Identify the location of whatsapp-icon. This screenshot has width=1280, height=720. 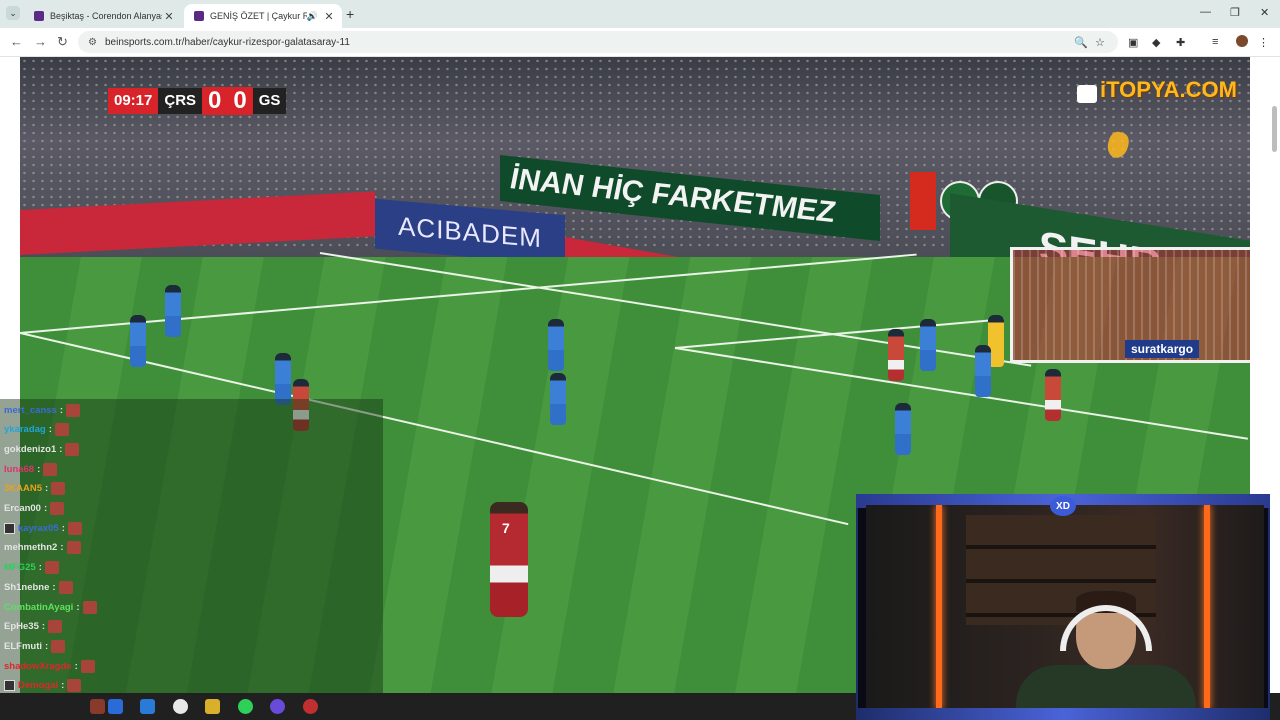
(245, 706).